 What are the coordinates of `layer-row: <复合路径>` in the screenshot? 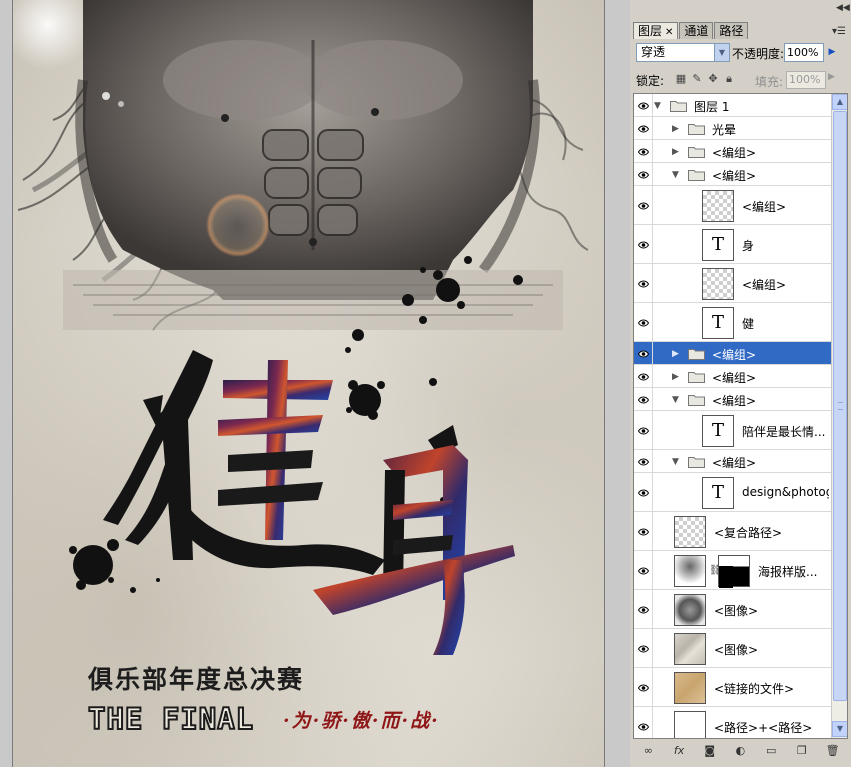 It's located at (732, 531).